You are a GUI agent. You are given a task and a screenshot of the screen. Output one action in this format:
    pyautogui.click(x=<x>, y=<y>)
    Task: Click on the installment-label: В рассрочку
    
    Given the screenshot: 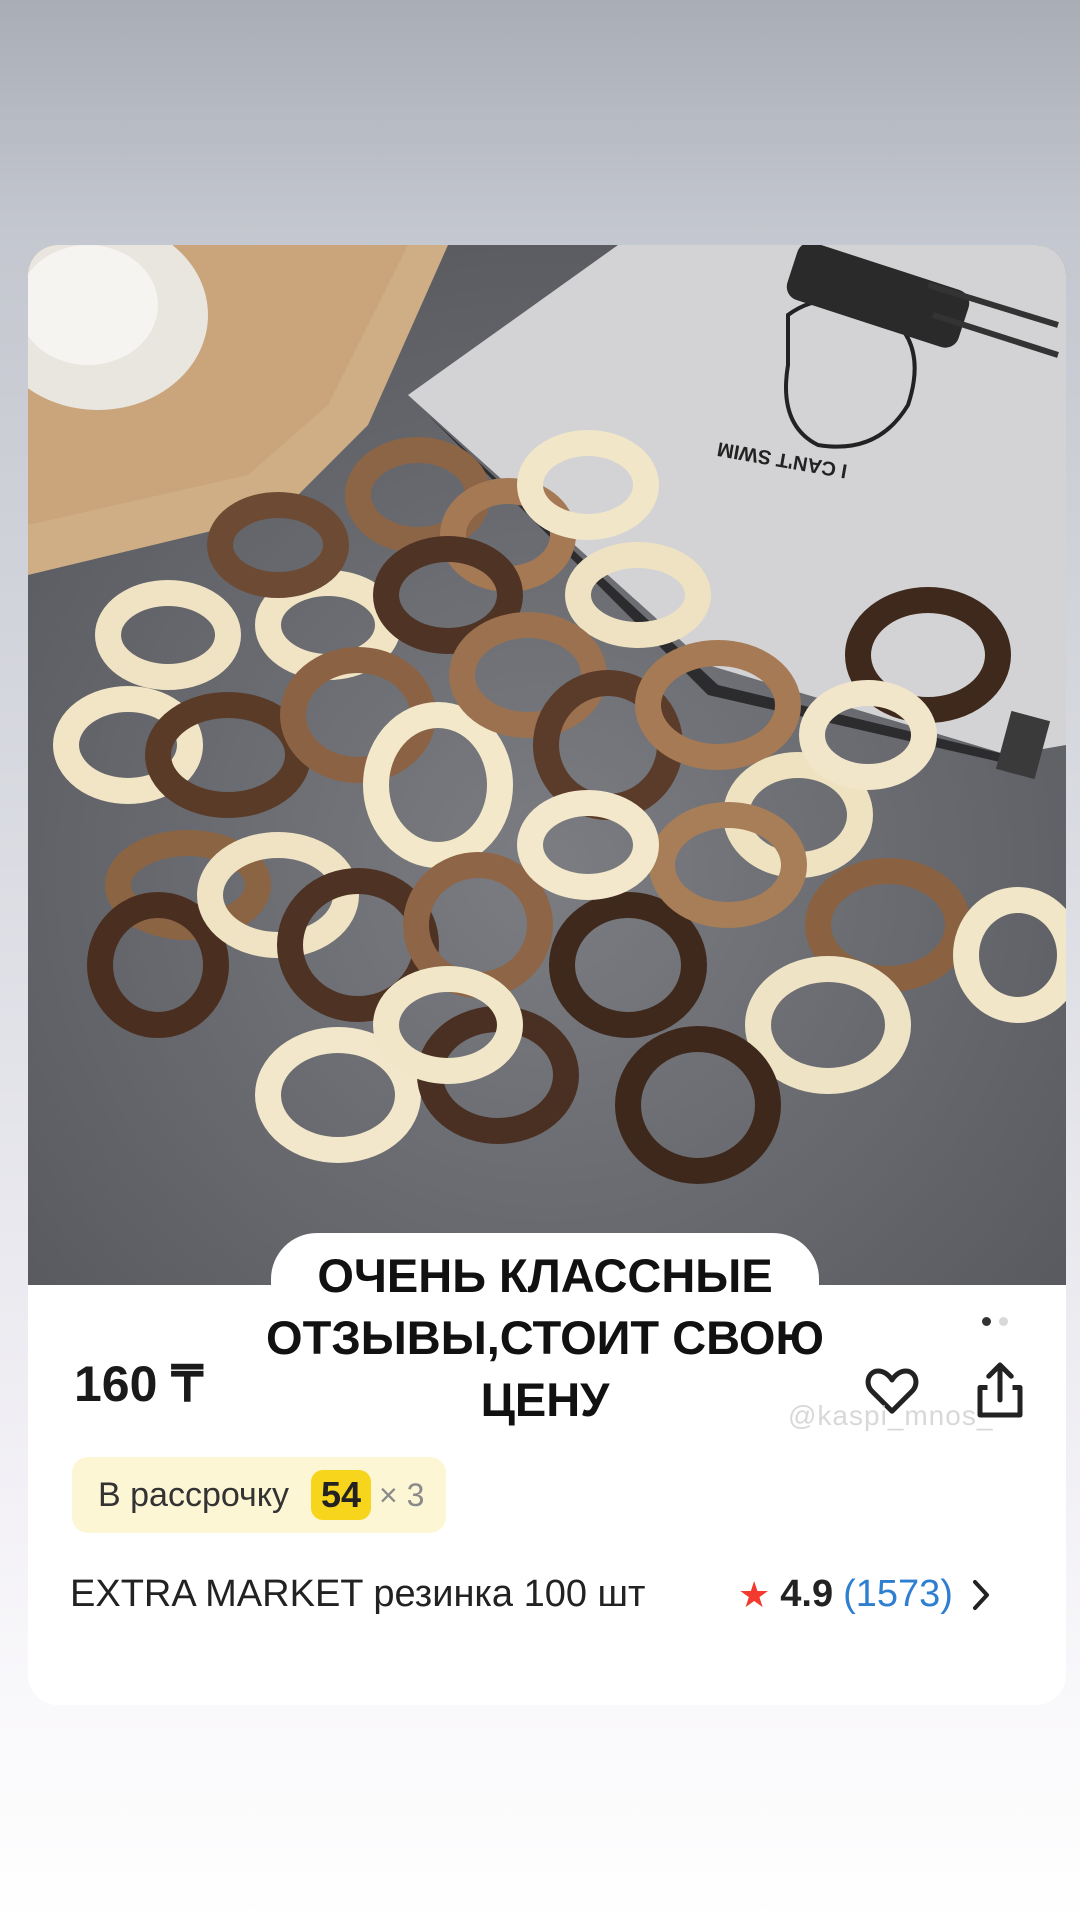 What is the action you would take?
    pyautogui.click(x=193, y=1494)
    